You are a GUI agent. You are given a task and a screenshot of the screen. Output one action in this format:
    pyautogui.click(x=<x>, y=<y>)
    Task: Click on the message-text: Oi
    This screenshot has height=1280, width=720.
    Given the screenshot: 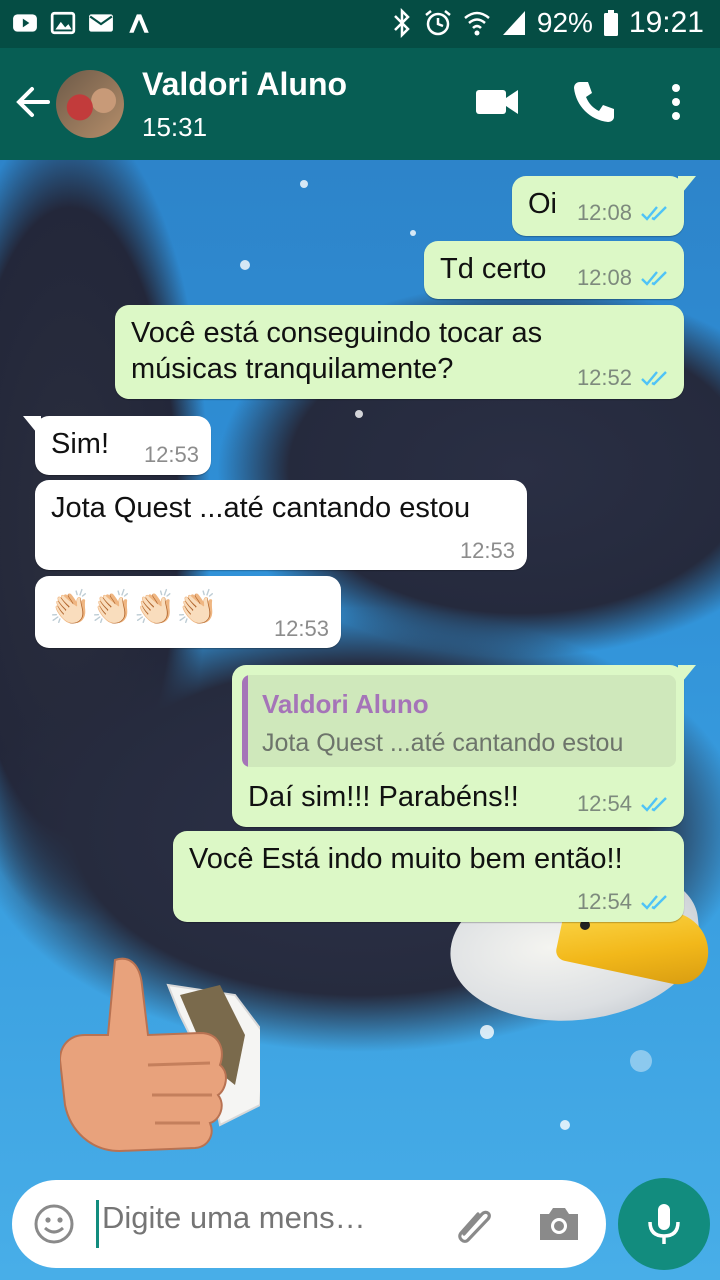 What is the action you would take?
    pyautogui.click(x=542, y=204)
    